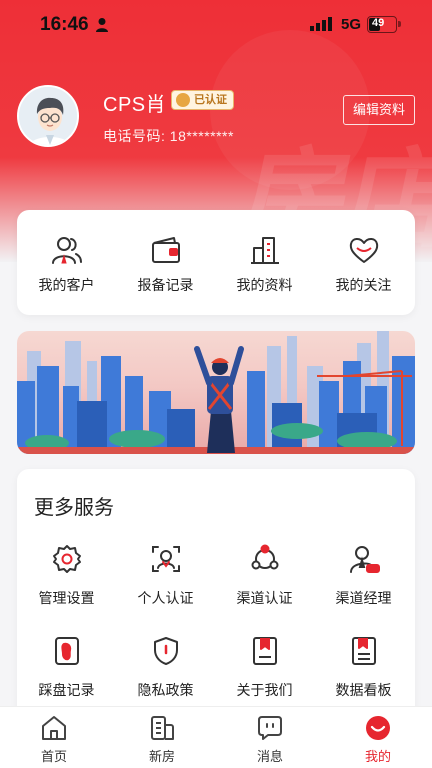 This screenshot has width=432, height=768. Describe the element at coordinates (363, 583) in the screenshot. I see `service-channel-manager: 渠道经理` at that location.